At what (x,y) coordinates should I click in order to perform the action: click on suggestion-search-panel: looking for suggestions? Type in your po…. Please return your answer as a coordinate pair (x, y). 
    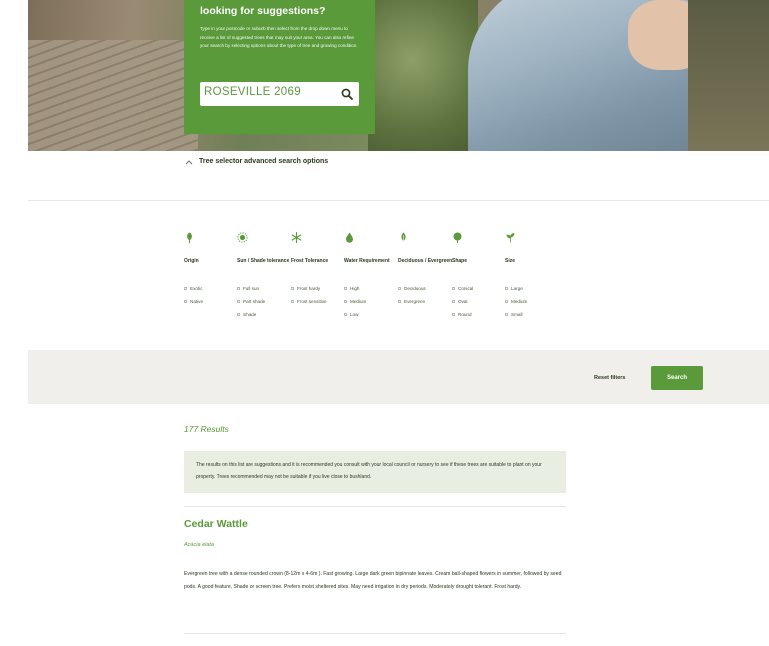
    Looking at the image, I should click on (279, 67).